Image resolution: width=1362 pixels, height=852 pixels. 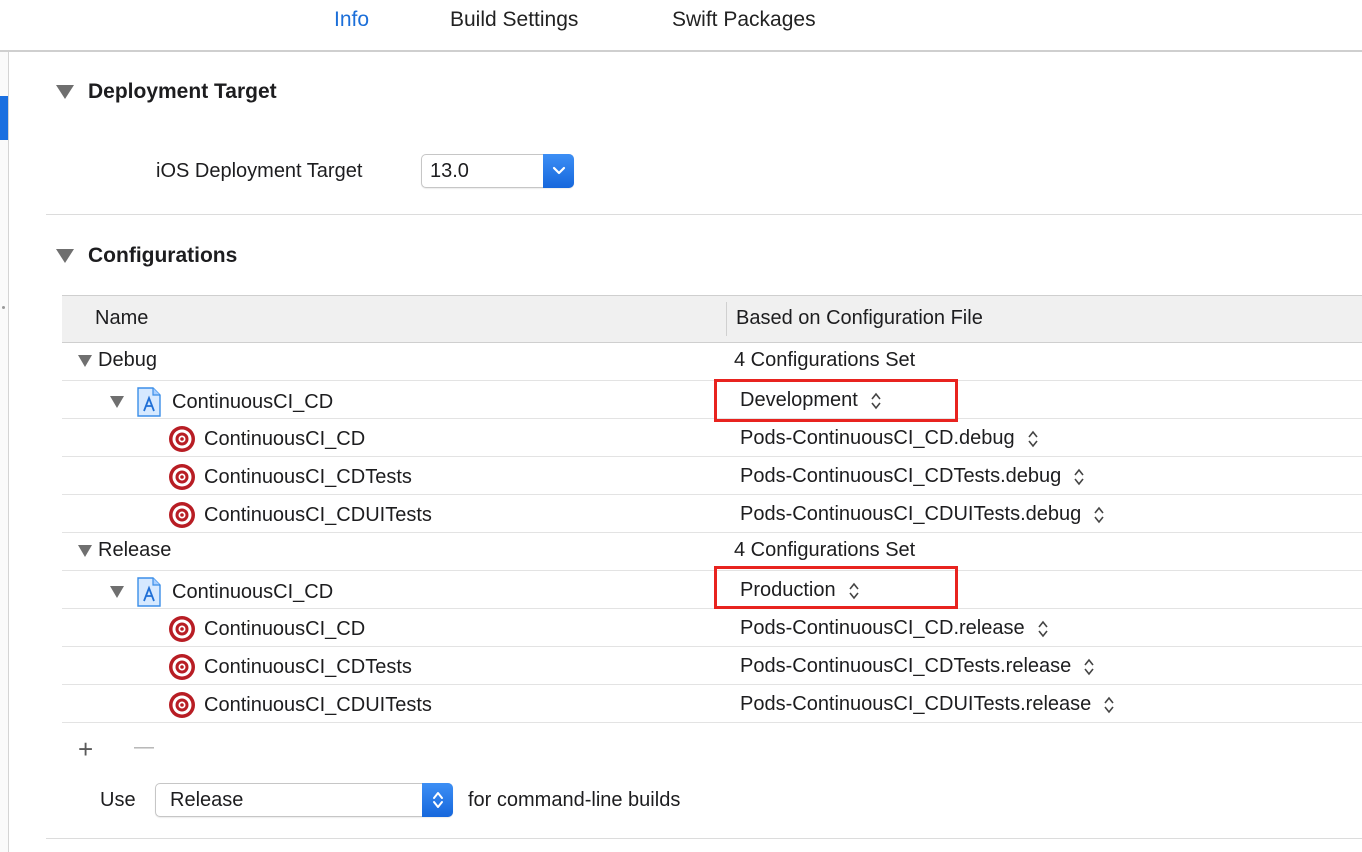 I want to click on config-file-popup: Pods-ContinuousCI_CD.release, so click(x=894, y=628).